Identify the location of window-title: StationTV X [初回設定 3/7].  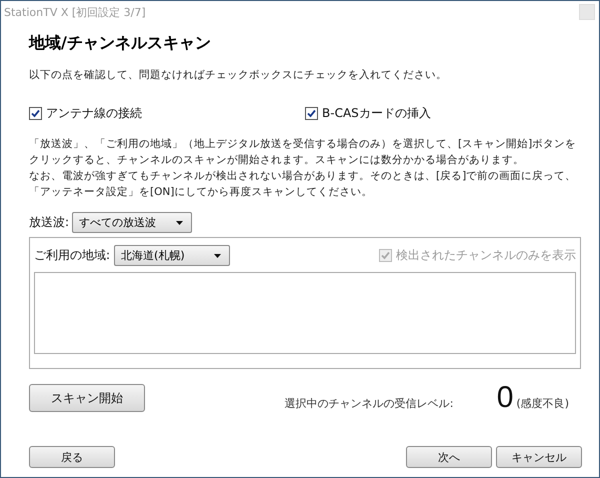
(75, 12).